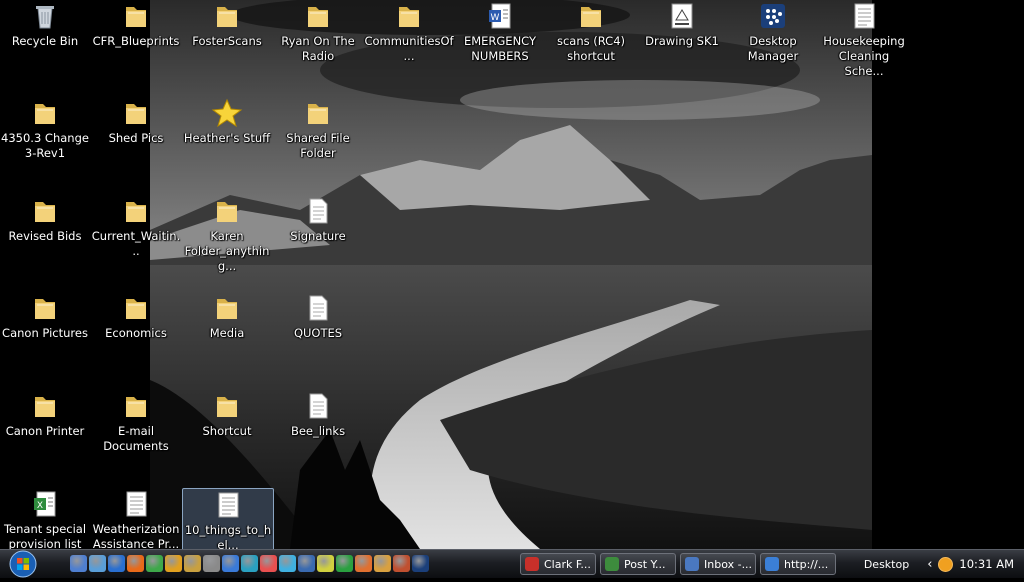  What do you see at coordinates (318, 406) in the screenshot?
I see `text-icon` at bounding box center [318, 406].